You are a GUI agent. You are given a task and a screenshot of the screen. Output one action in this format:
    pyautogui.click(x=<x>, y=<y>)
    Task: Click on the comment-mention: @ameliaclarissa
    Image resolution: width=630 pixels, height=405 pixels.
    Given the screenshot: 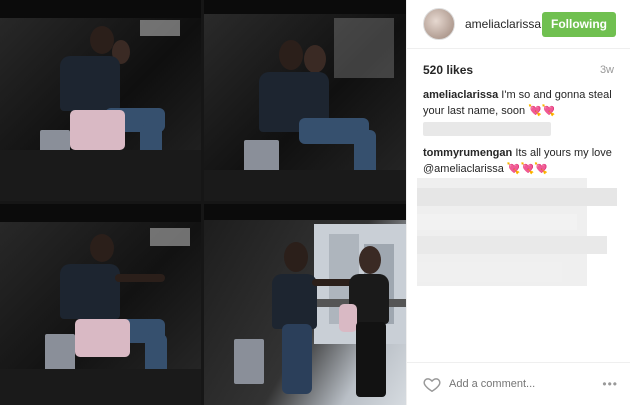 What is the action you would take?
    pyautogui.click(x=463, y=169)
    